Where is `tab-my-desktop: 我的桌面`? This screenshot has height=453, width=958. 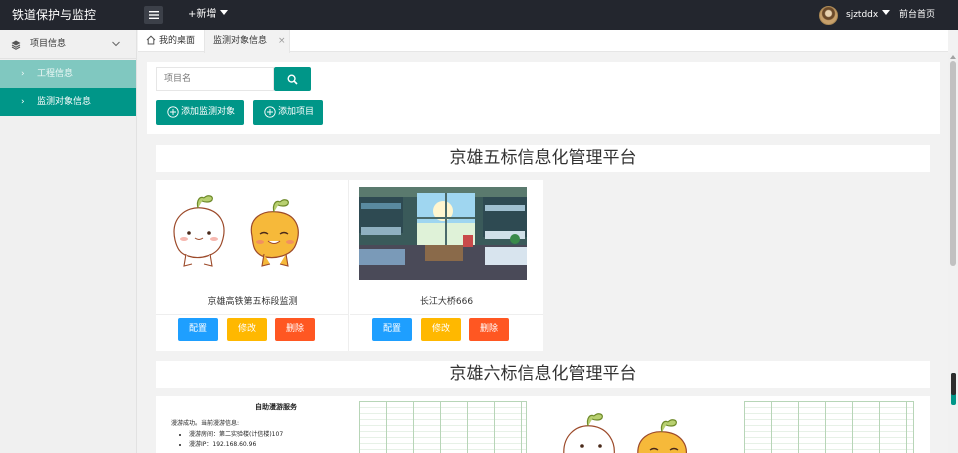
tab-my-desktop: 我的桌面 is located at coordinates (170, 41).